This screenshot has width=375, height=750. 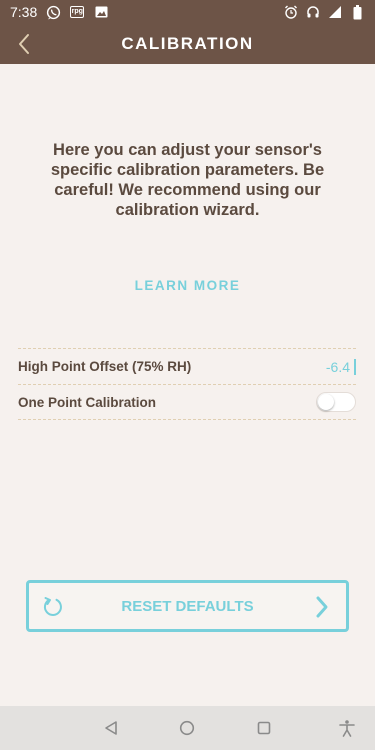 I want to click on rpg-app-icon: rpg, so click(x=77, y=12).